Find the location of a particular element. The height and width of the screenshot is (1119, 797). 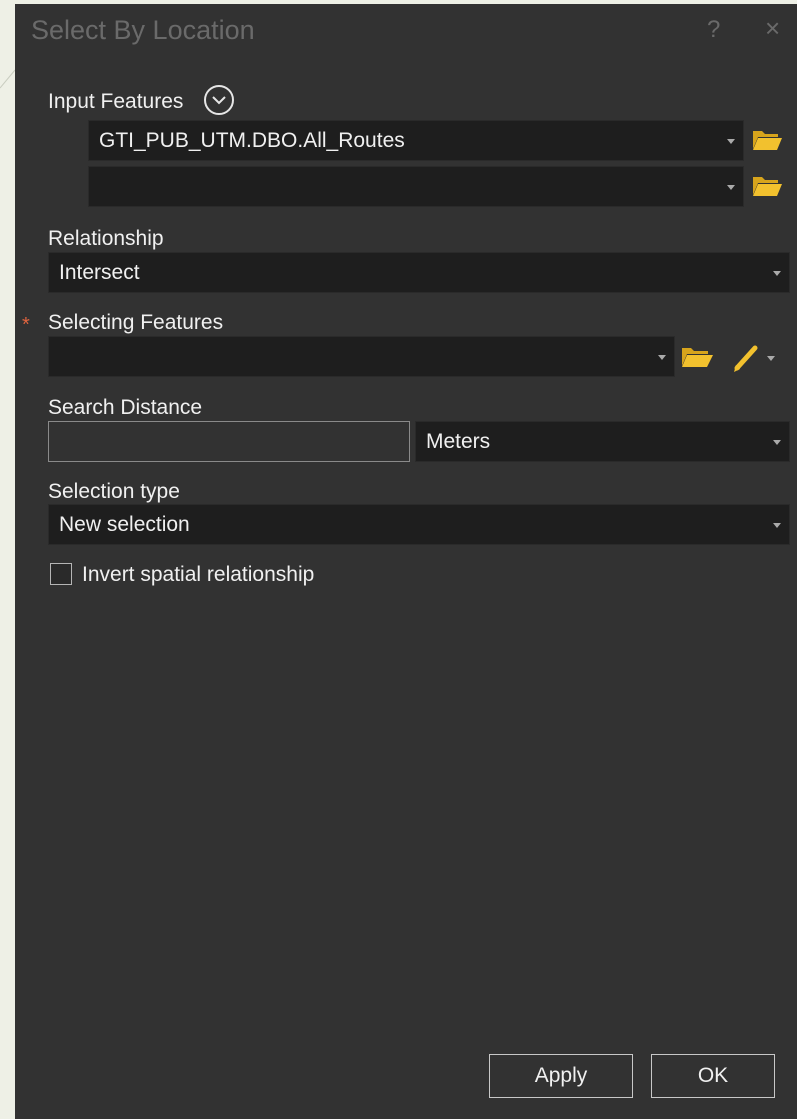

chevron-circle-down-icon is located at coordinates (219, 100).